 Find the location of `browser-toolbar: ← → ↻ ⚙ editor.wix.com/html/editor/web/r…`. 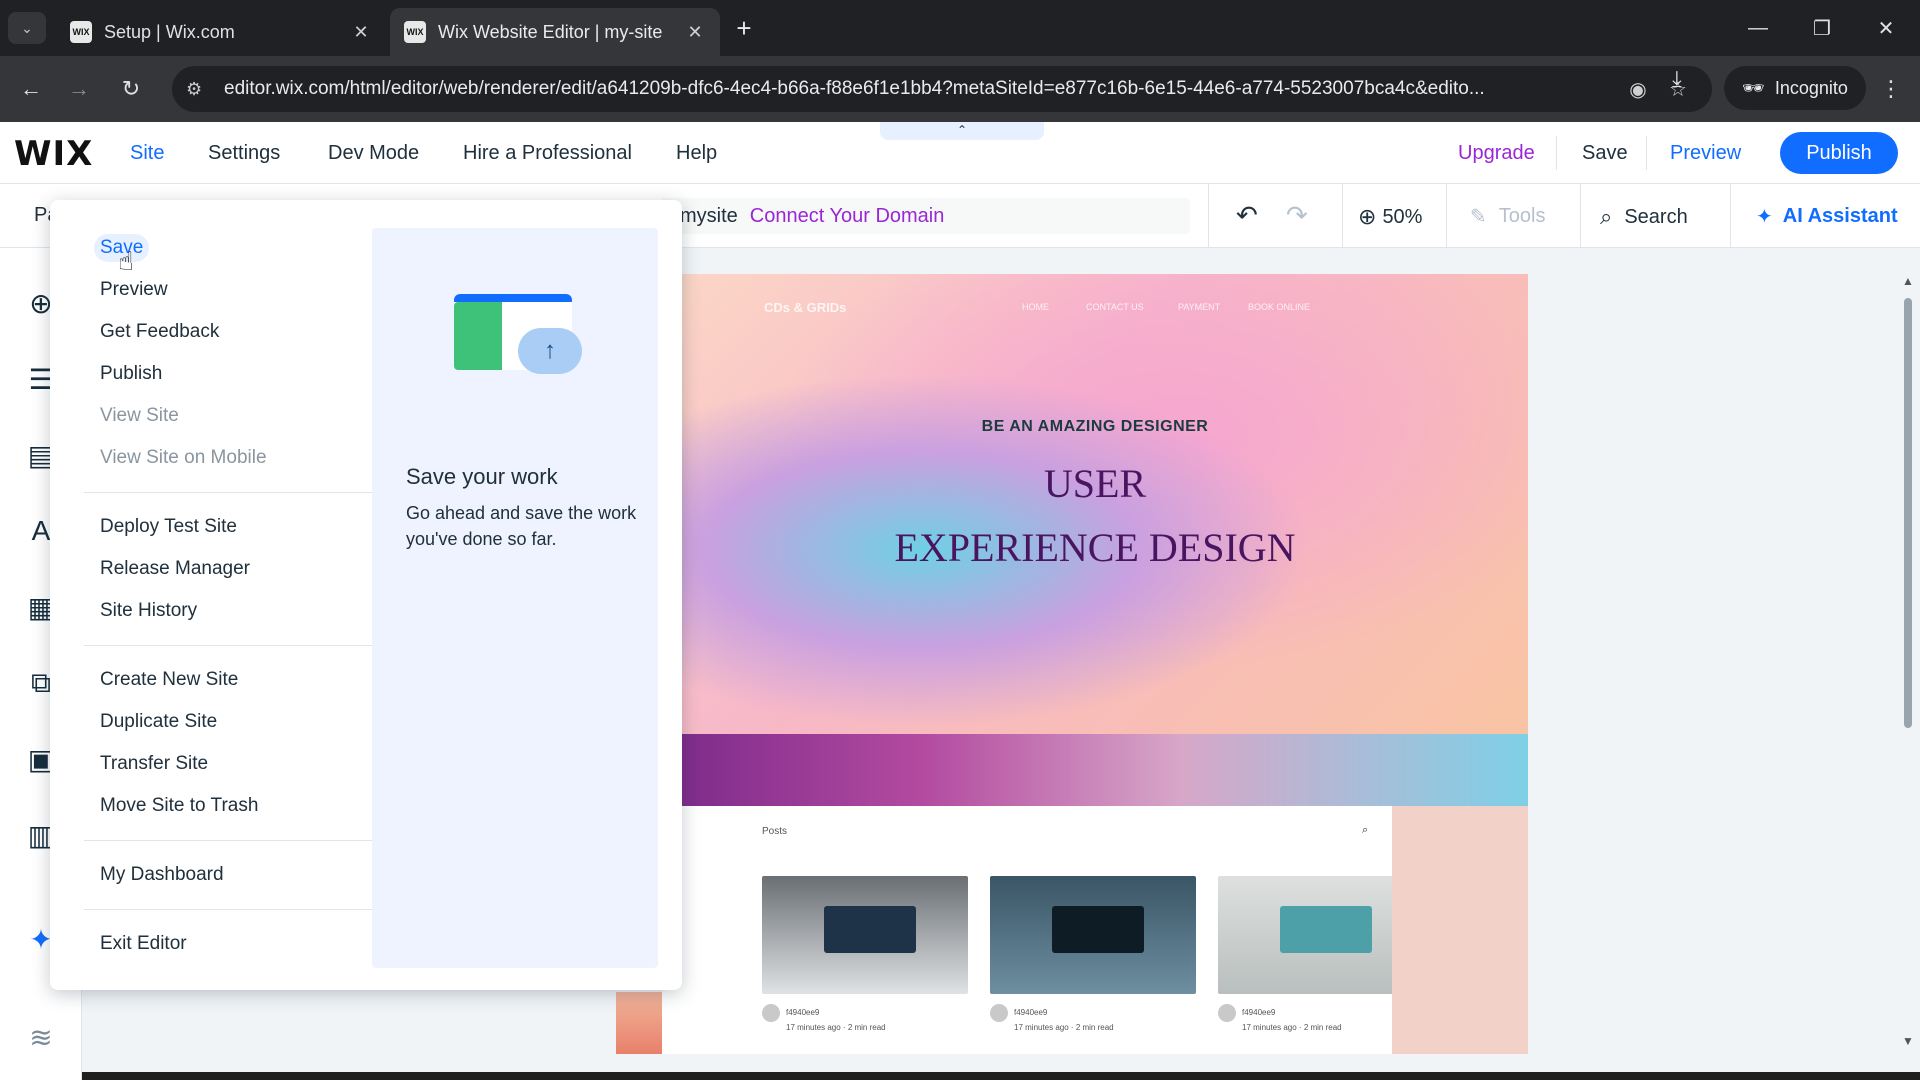

browser-toolbar: ← → ↻ ⚙ editor.wix.com/html/editor/web/r… is located at coordinates (960, 89).